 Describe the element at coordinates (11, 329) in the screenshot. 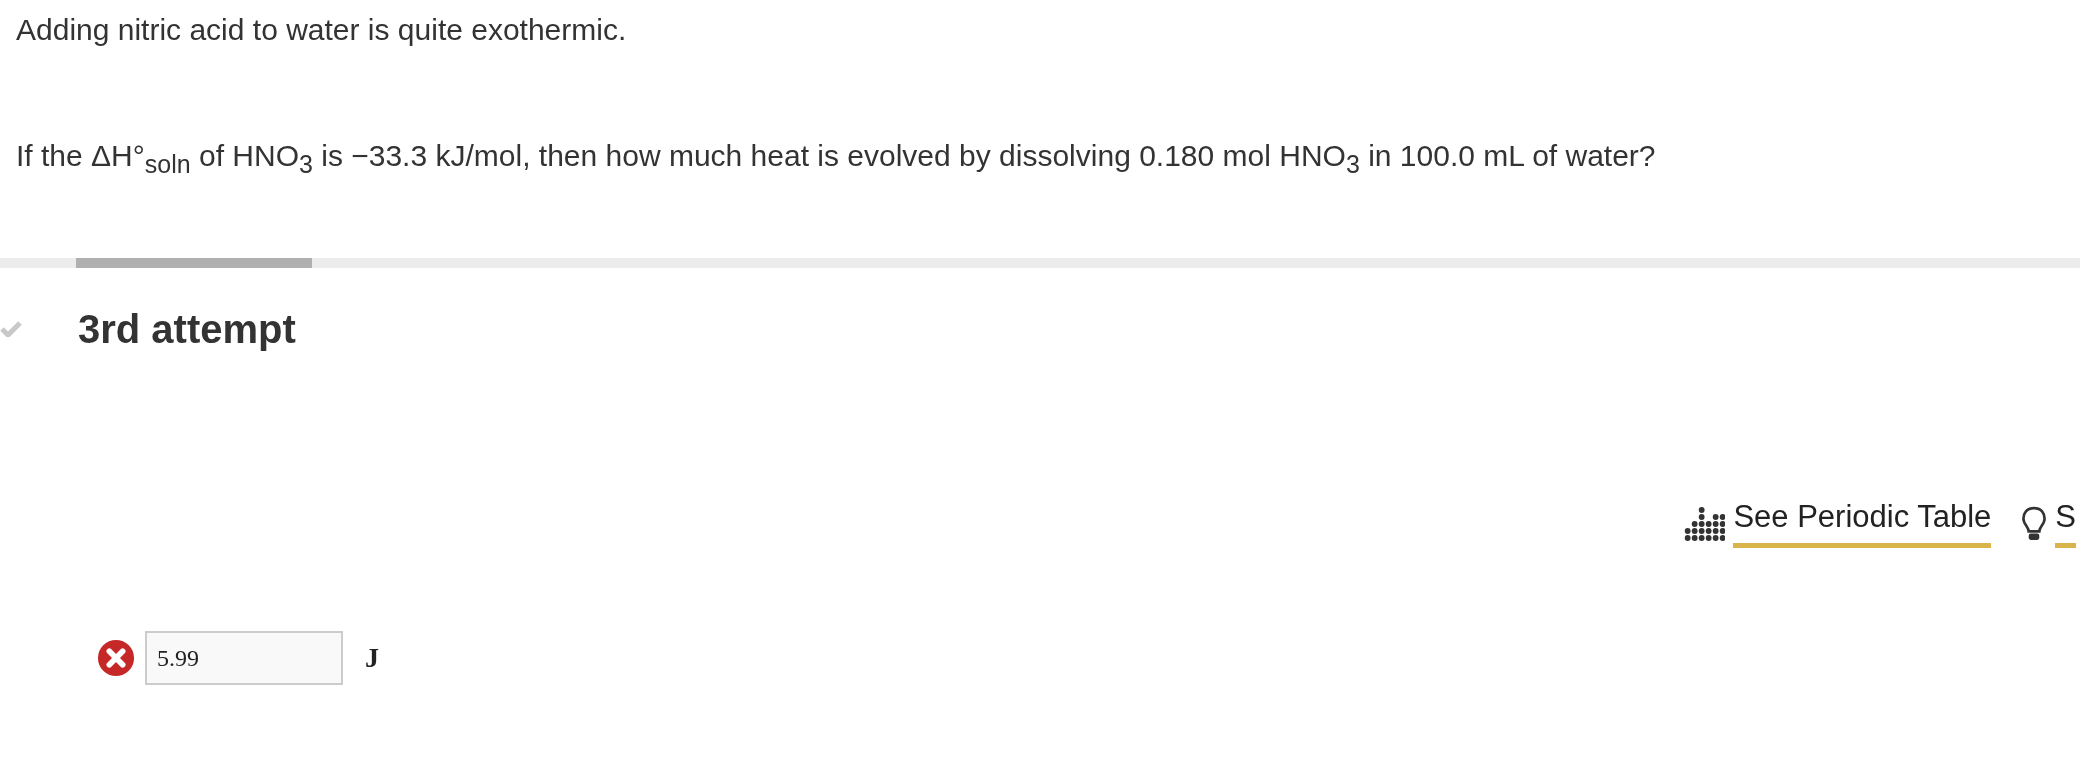

I see `check-icon` at that location.